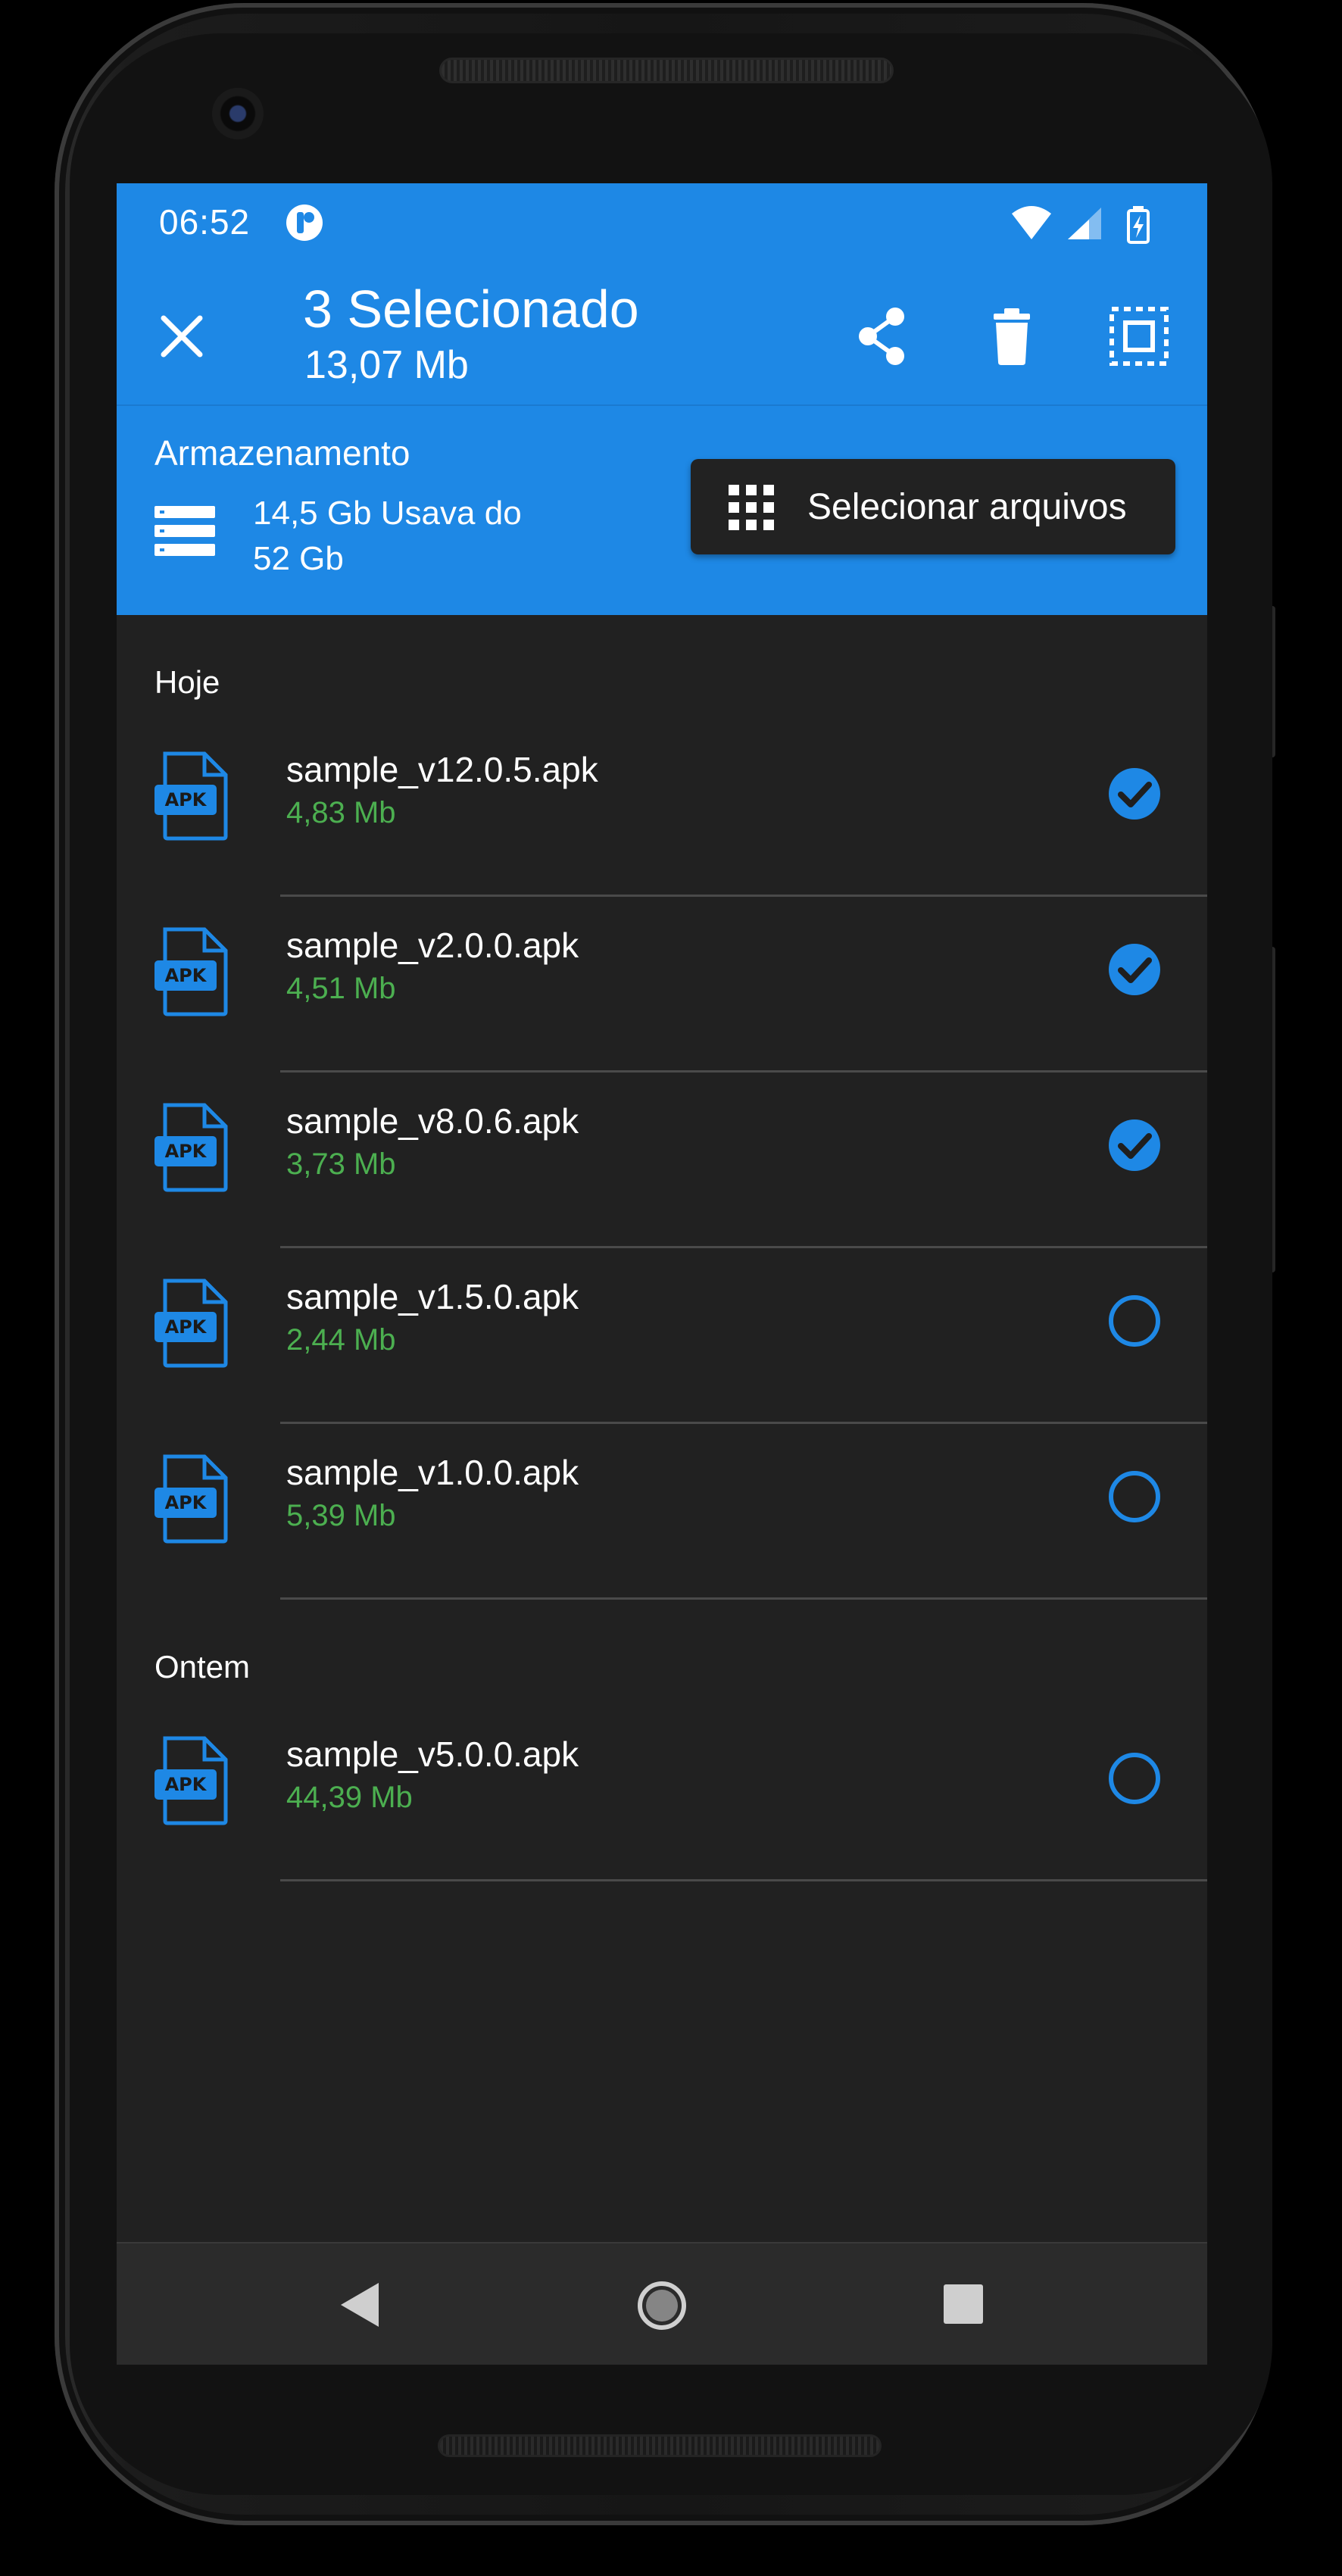 The width and height of the screenshot is (1342, 2576). Describe the element at coordinates (1139, 337) in the screenshot. I see `select-all-icon` at that location.